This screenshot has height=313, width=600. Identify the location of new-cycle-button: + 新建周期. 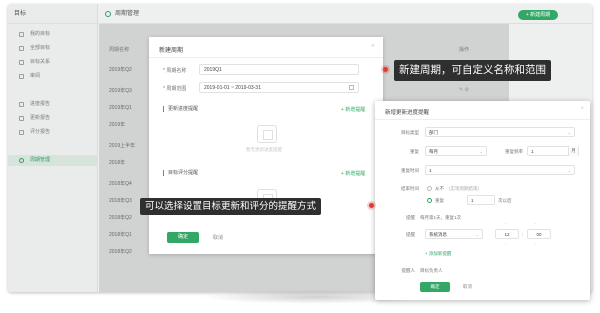
(538, 15).